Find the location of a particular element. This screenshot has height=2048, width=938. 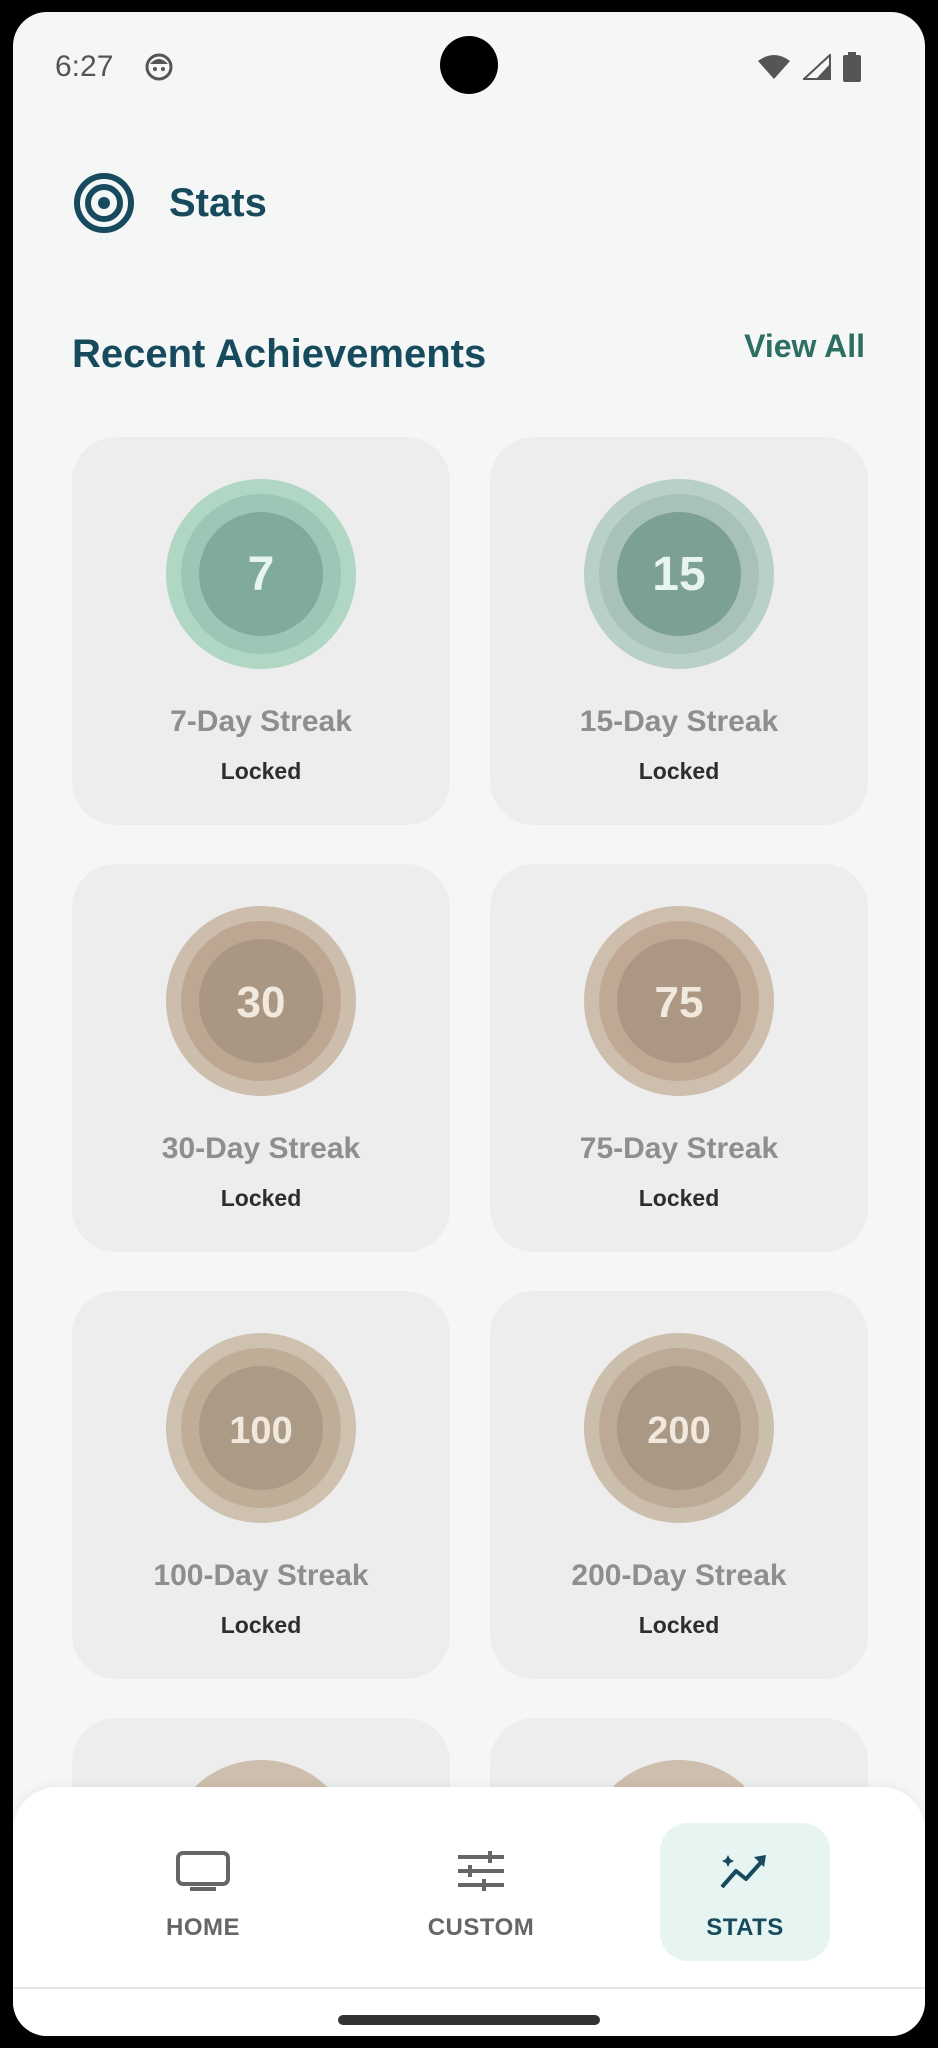

achievement-card: 100 100-Day Streak Locked is located at coordinates (261, 1485).